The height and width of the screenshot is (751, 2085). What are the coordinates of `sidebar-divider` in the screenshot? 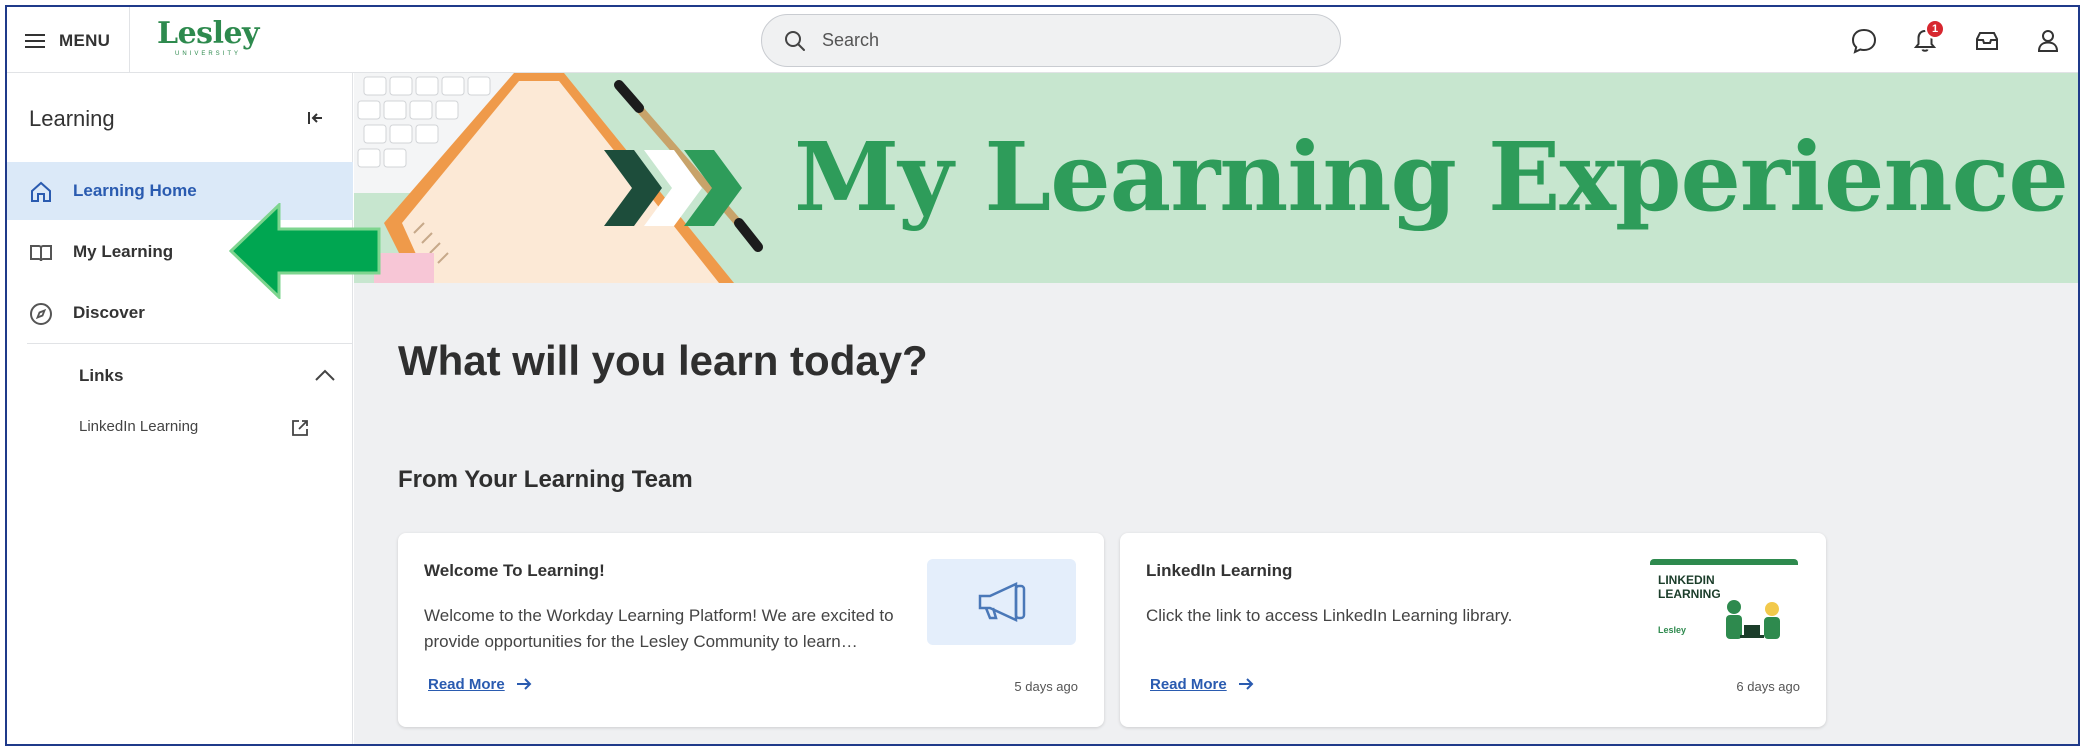 It's located at (190, 343).